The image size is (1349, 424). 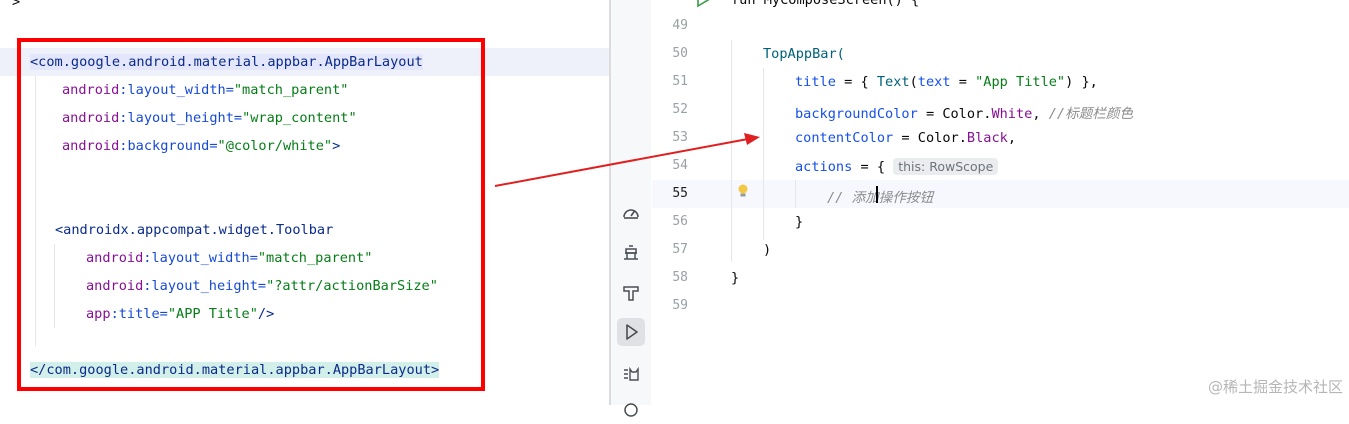 I want to click on build-hammer-icon, so click(x=631, y=293).